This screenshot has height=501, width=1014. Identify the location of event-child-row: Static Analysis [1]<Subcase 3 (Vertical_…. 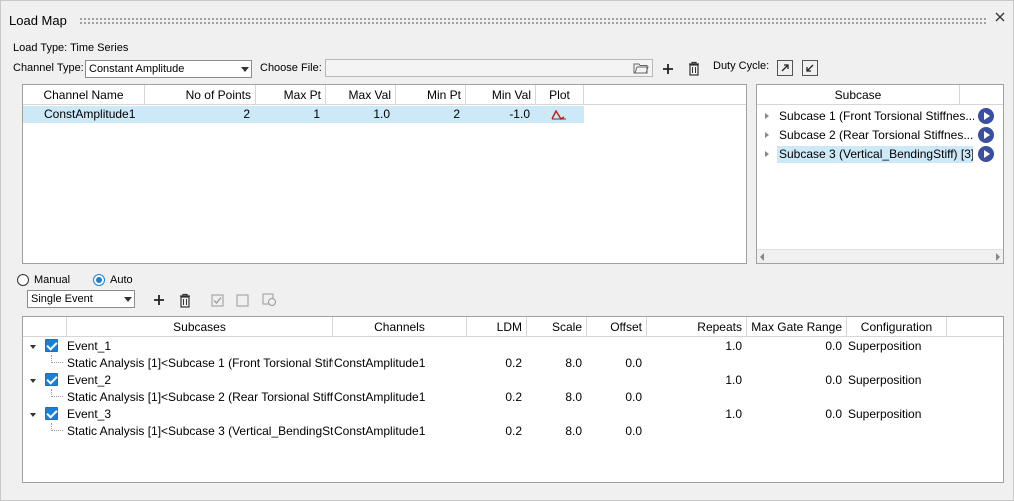
(513, 431).